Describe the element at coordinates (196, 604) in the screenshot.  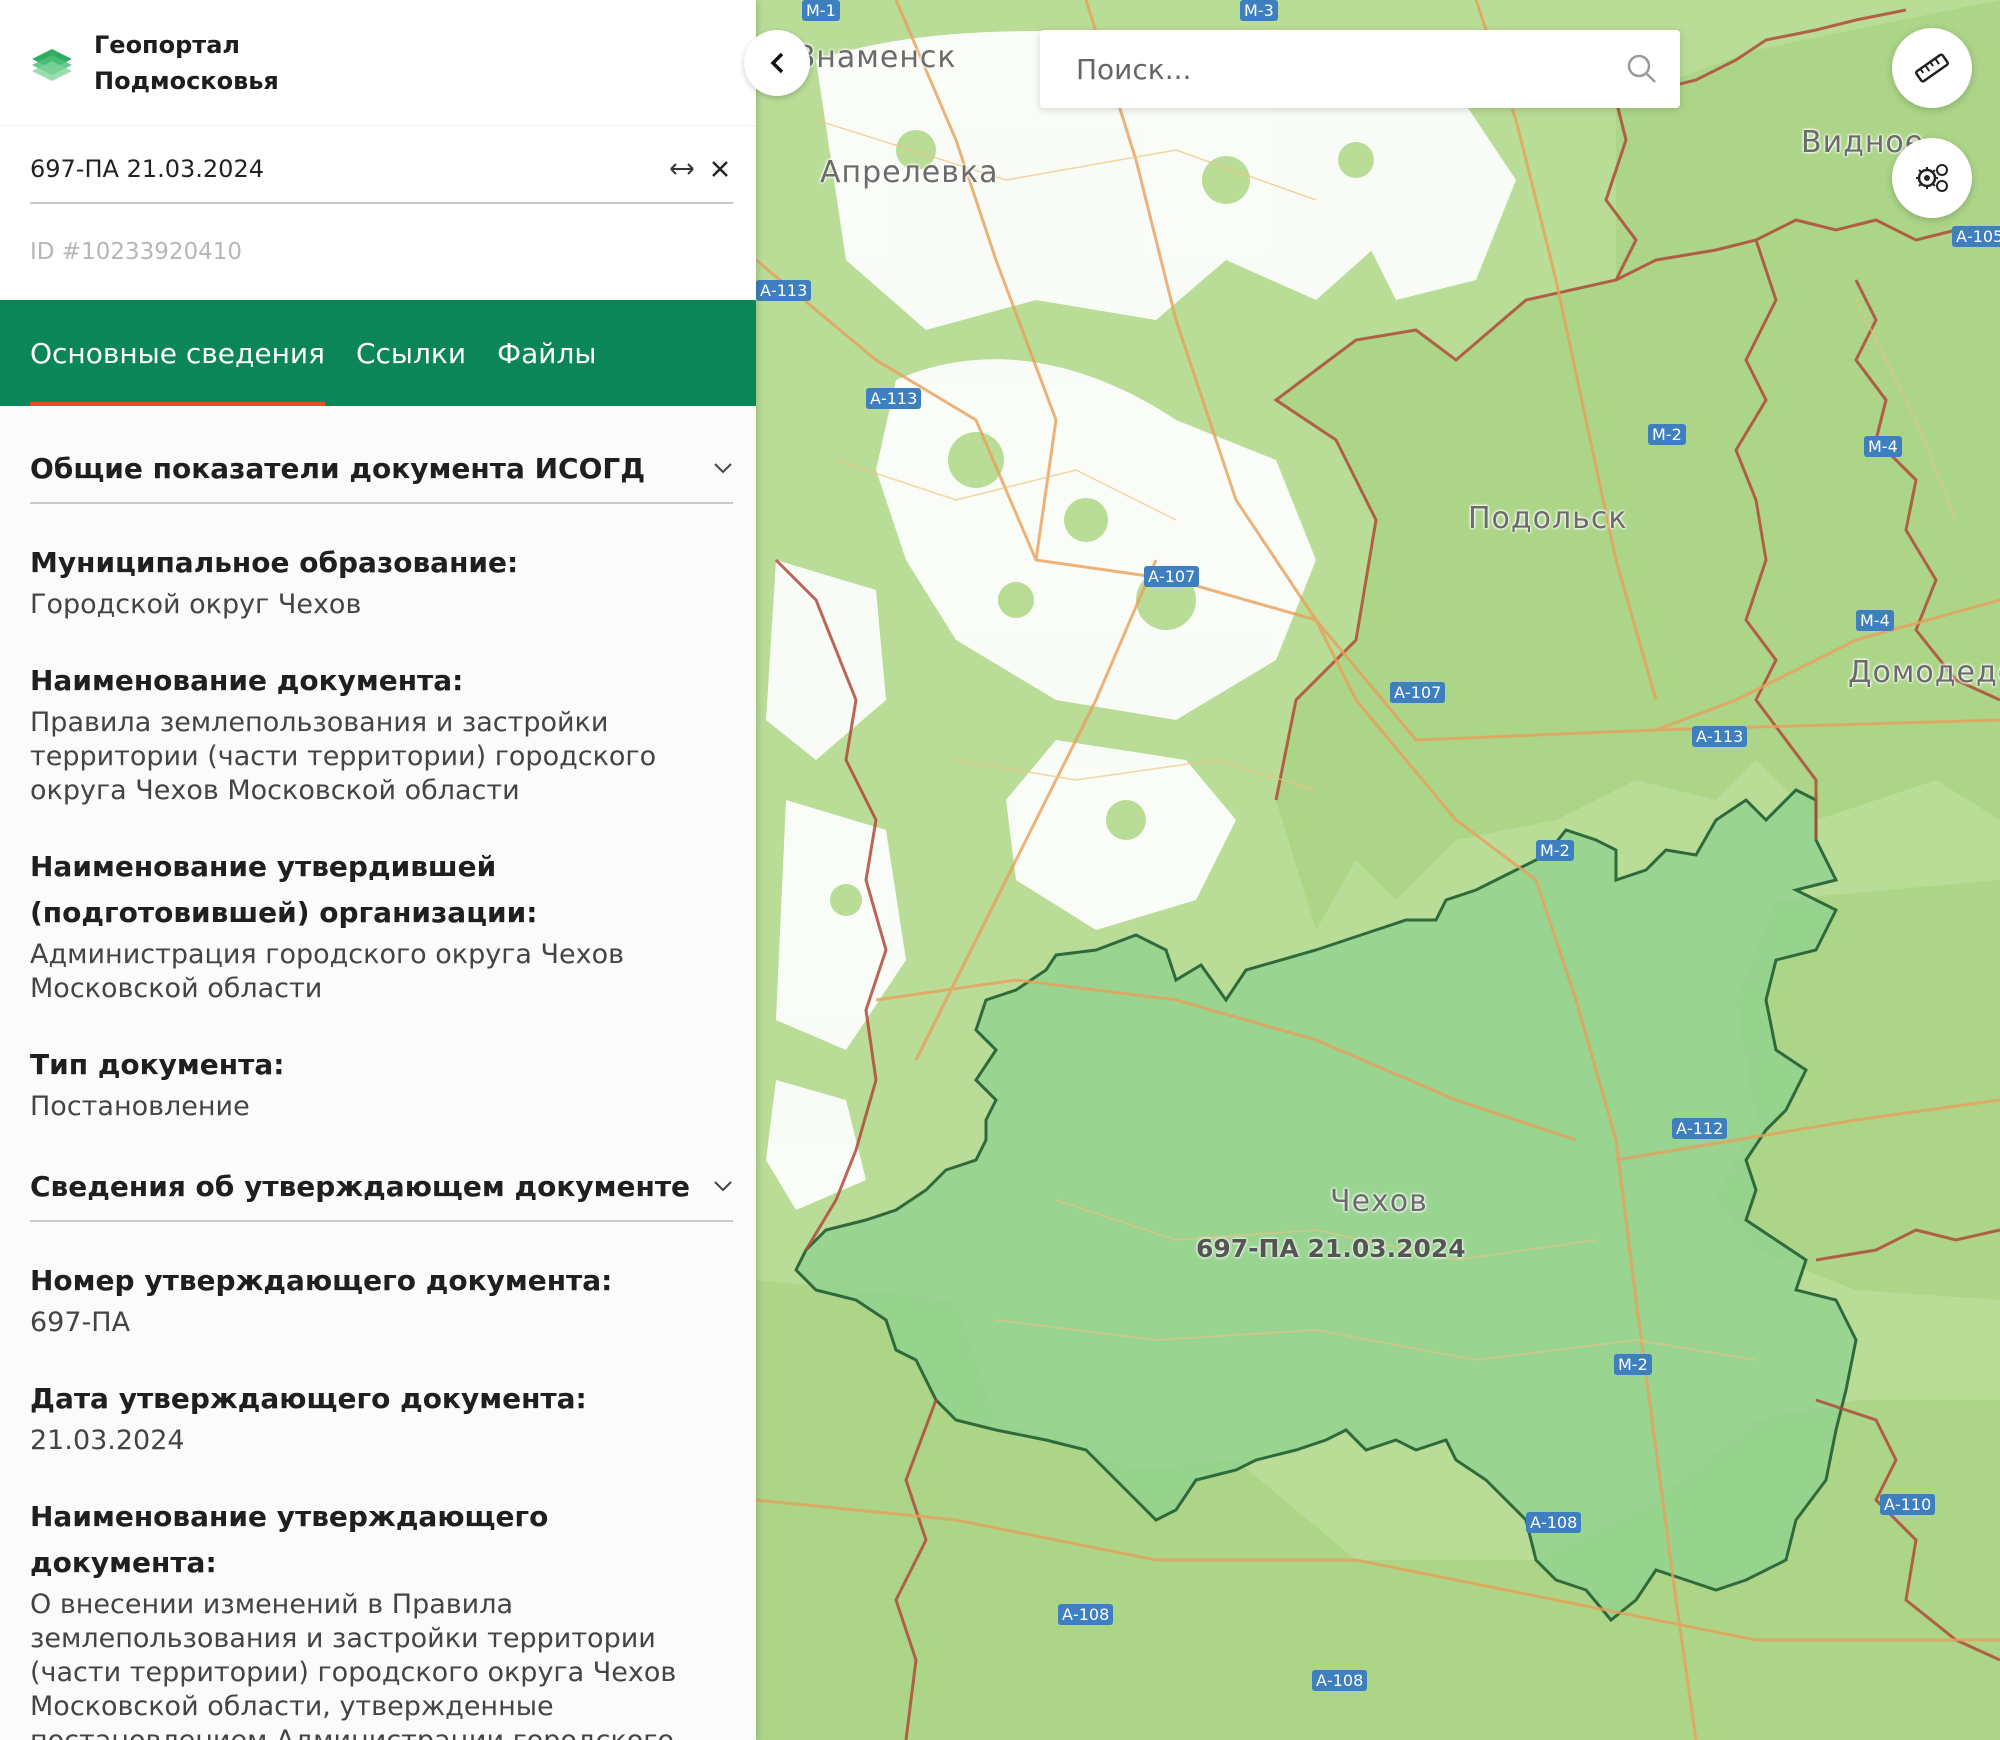
I see `field-value: Городской округ Чехов` at that location.